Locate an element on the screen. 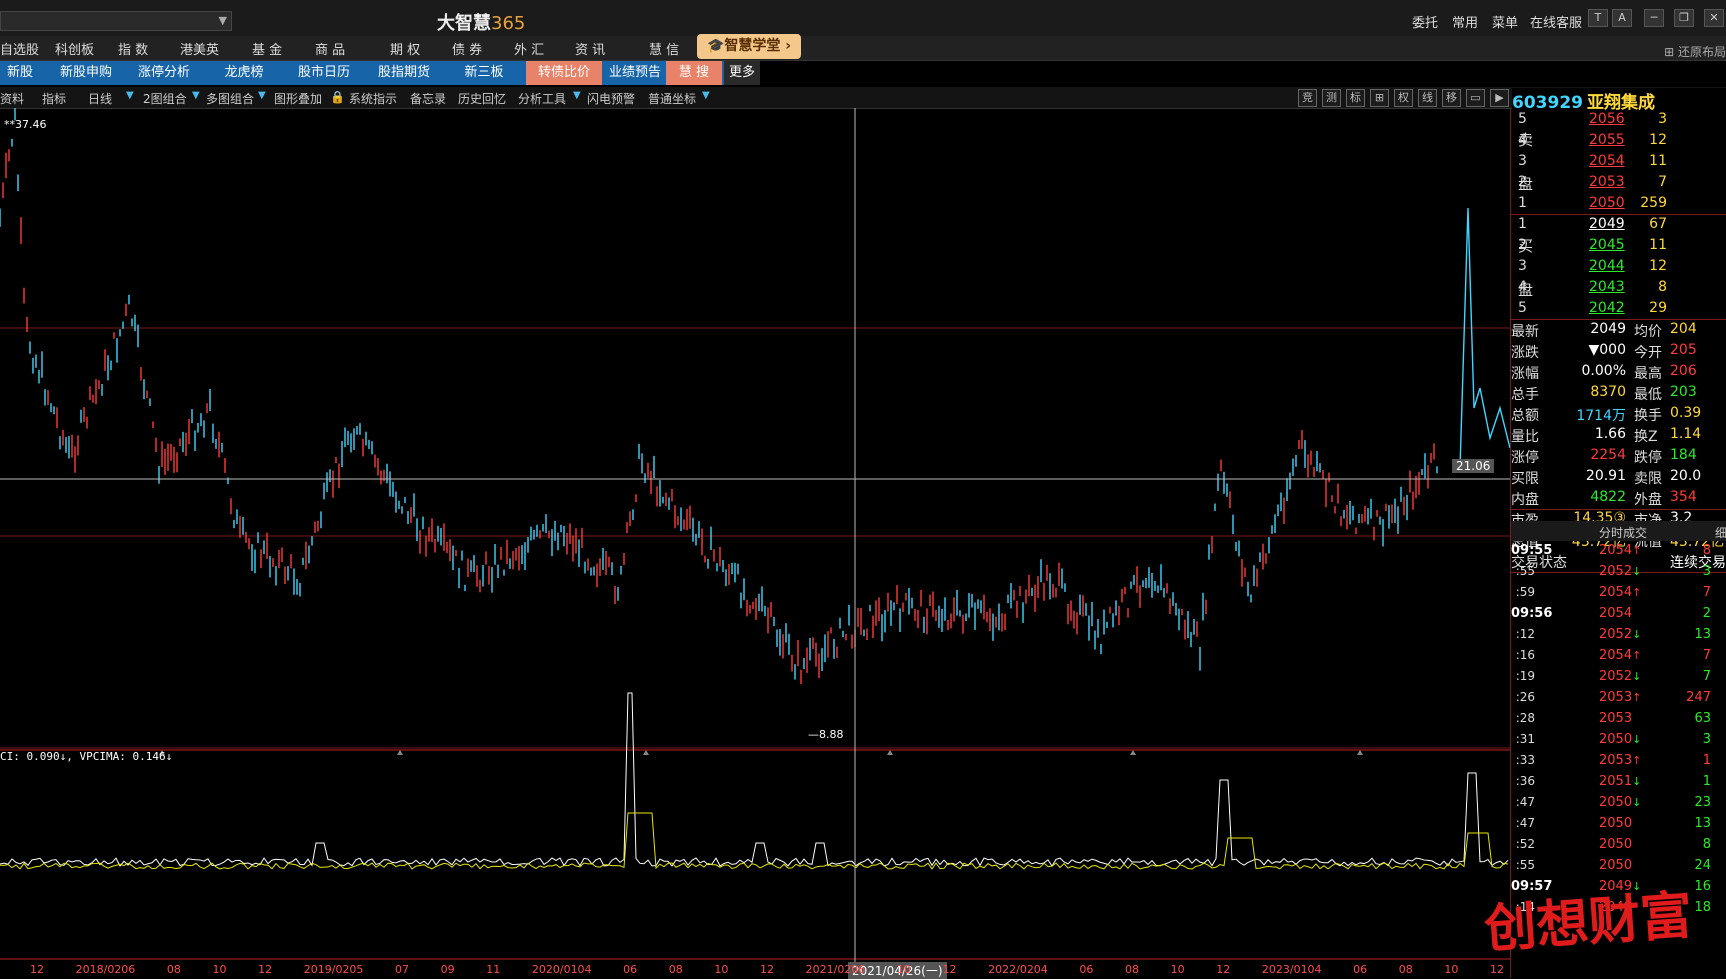  tool-2-chart-combo: 2图组合 is located at coordinates (165, 98).